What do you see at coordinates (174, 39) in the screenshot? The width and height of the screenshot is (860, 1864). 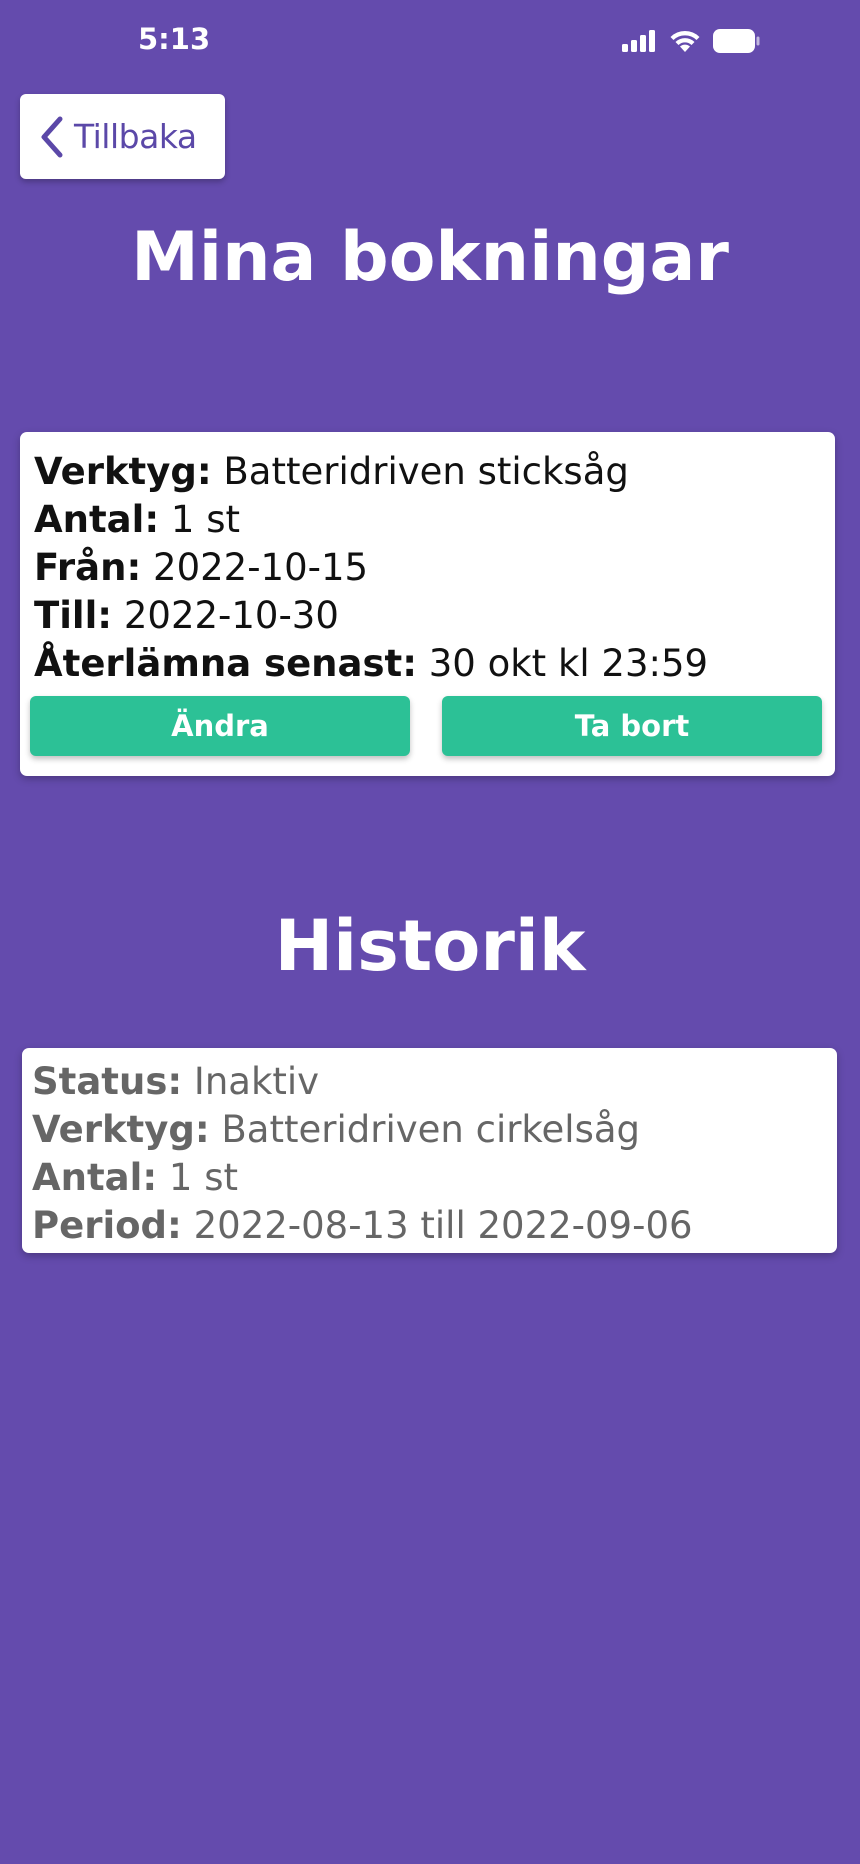 I see `status-time: 5:13` at bounding box center [174, 39].